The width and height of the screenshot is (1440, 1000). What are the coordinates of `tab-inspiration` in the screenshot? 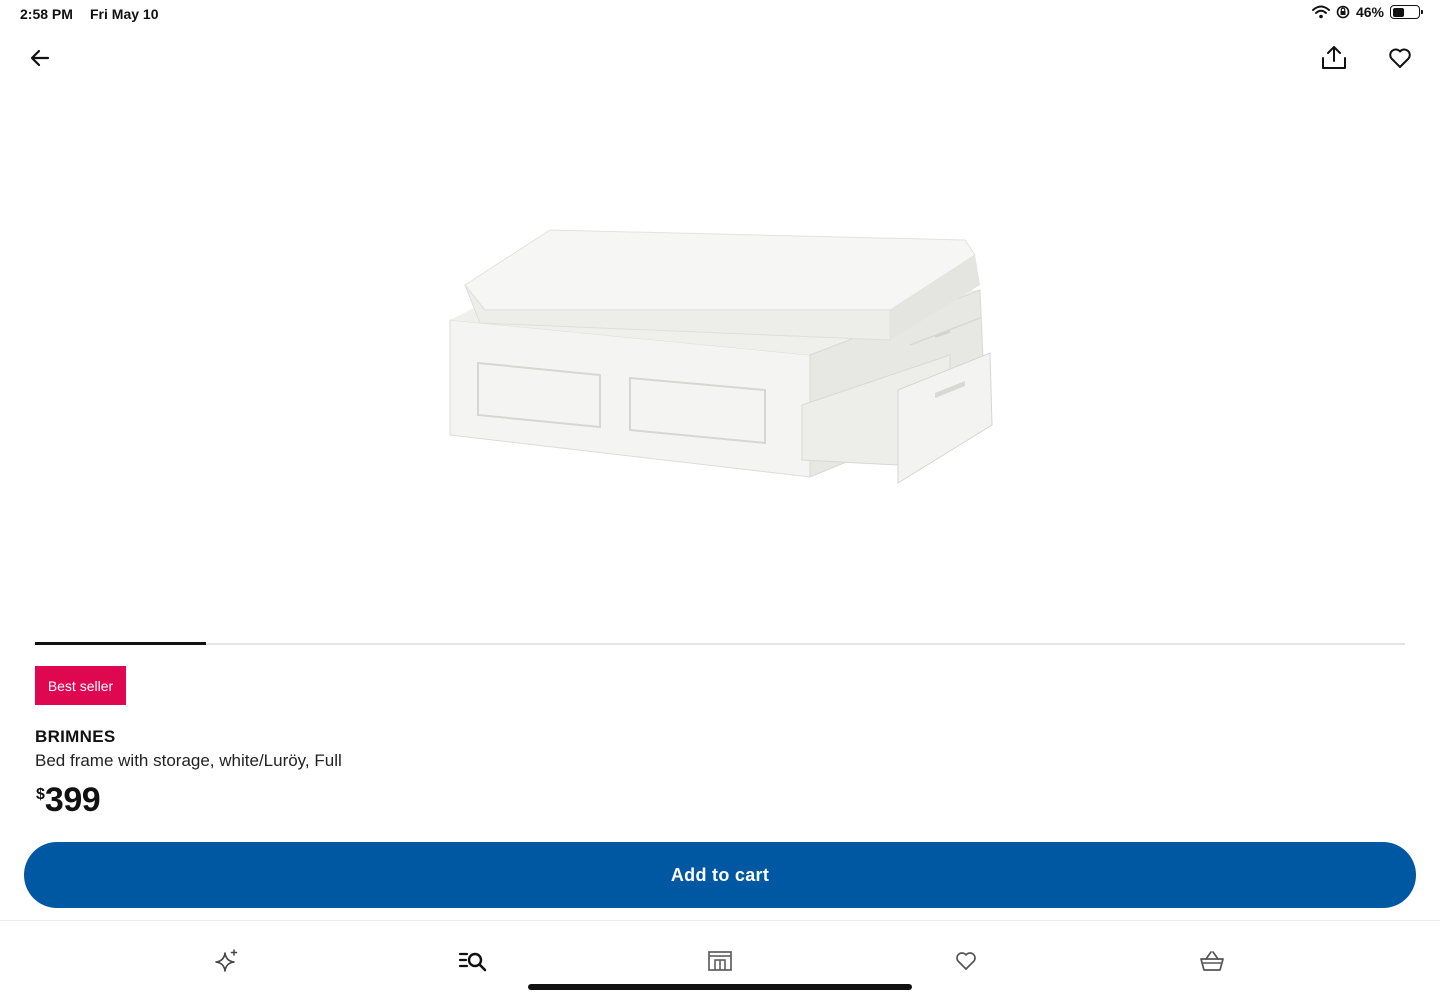 It's located at (227, 961).